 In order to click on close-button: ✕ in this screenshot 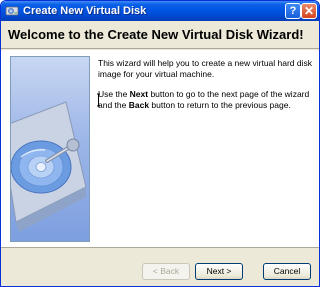, I will do `click(309, 11)`.